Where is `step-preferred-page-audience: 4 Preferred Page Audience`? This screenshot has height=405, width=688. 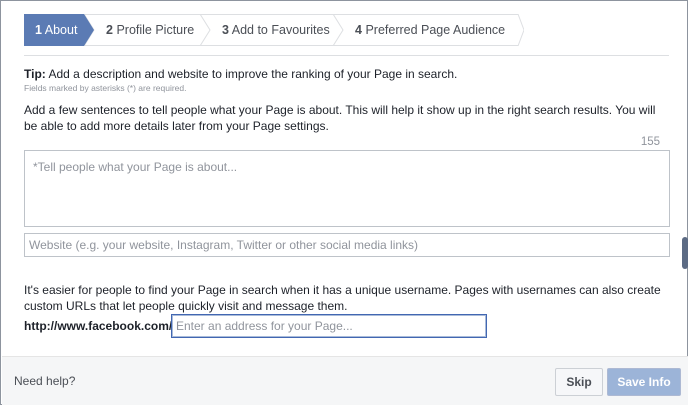 step-preferred-page-audience: 4 Preferred Page Audience is located at coordinates (430, 30).